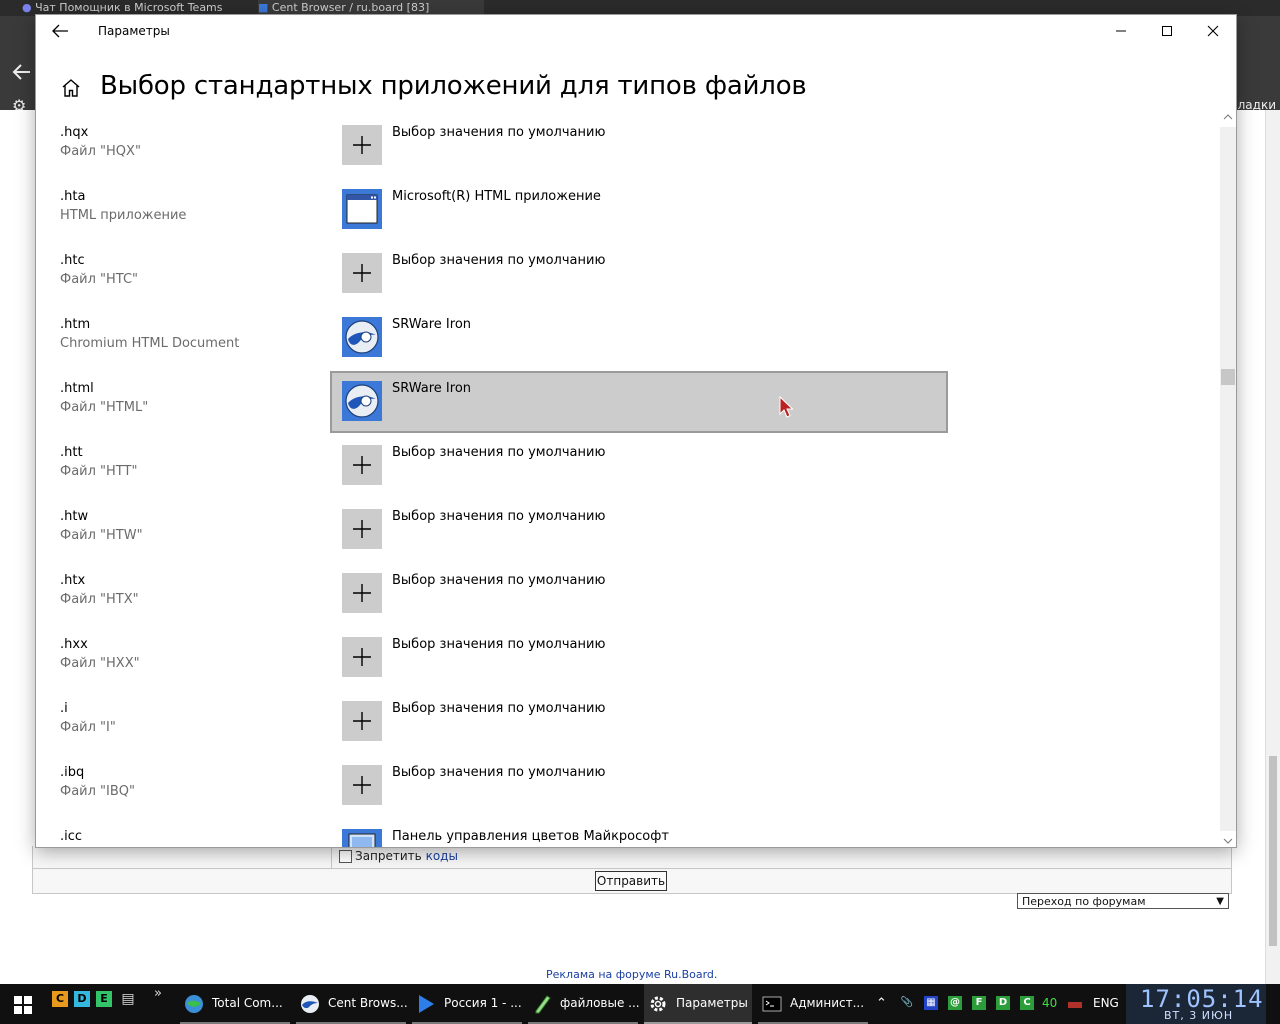 The width and height of the screenshot is (1280, 1024). Describe the element at coordinates (73, 580) in the screenshot. I see `file-extension: .htx` at that location.